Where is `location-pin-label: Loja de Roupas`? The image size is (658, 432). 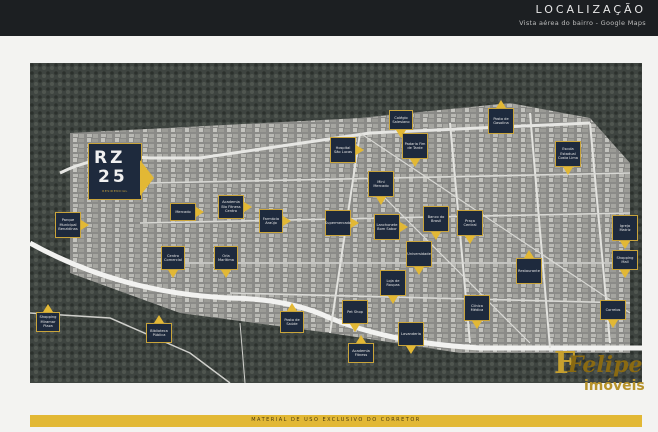 location-pin-label: Loja de Roupas is located at coordinates (393, 282).